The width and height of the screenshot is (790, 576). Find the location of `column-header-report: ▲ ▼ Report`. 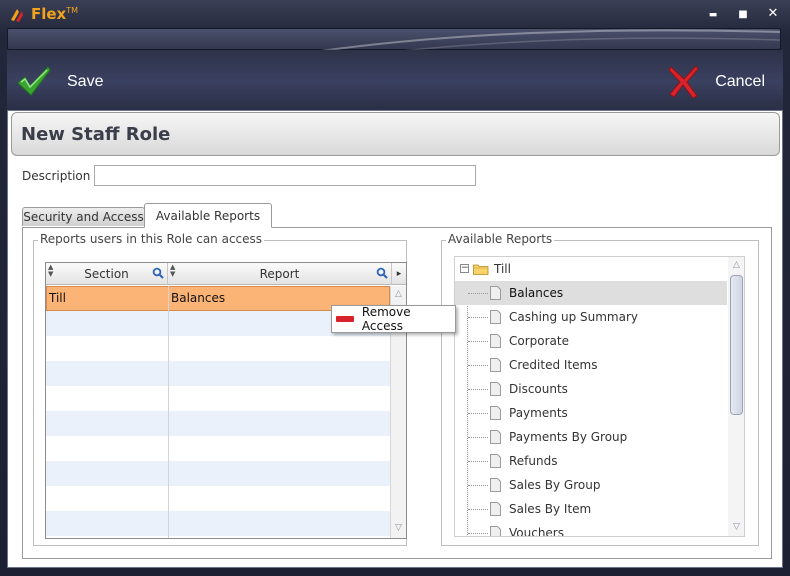

column-header-report: ▲ ▼ Report is located at coordinates (280, 274).